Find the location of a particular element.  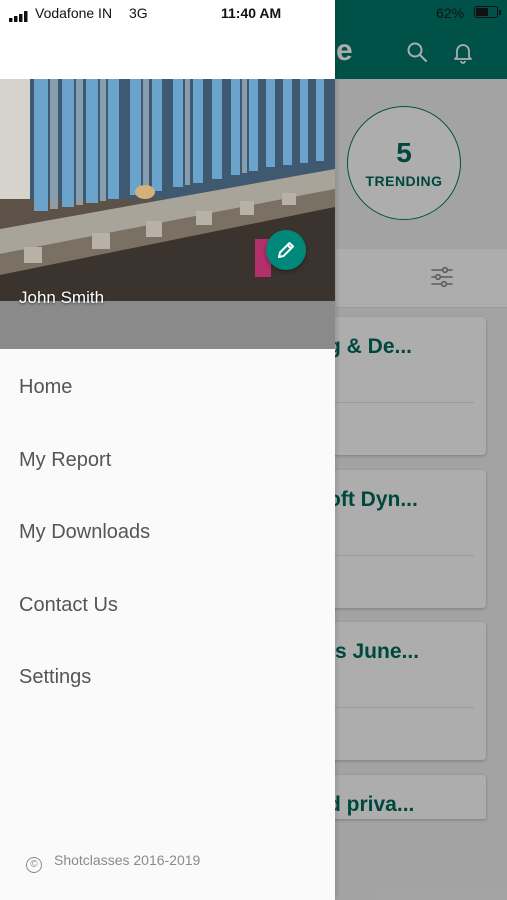

menu-item-label: Home is located at coordinates (46, 387).